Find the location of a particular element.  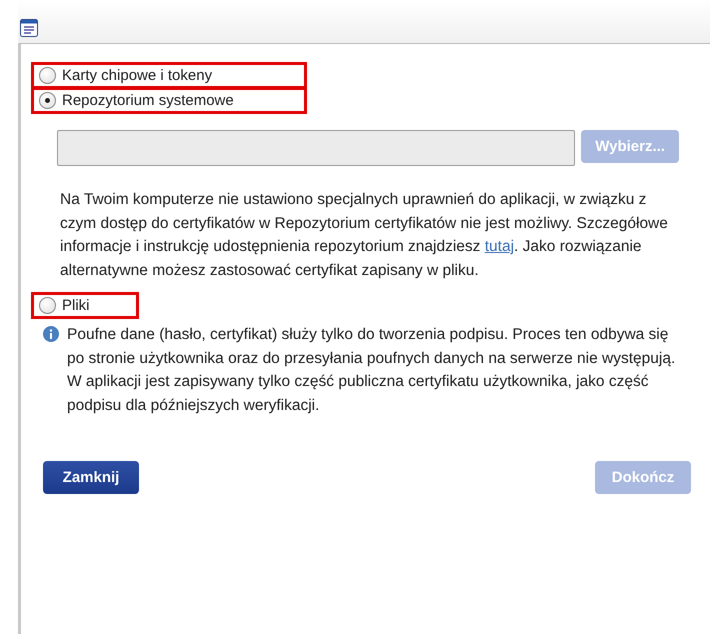

highlighted-radio-option: Pliki is located at coordinates (85, 305).